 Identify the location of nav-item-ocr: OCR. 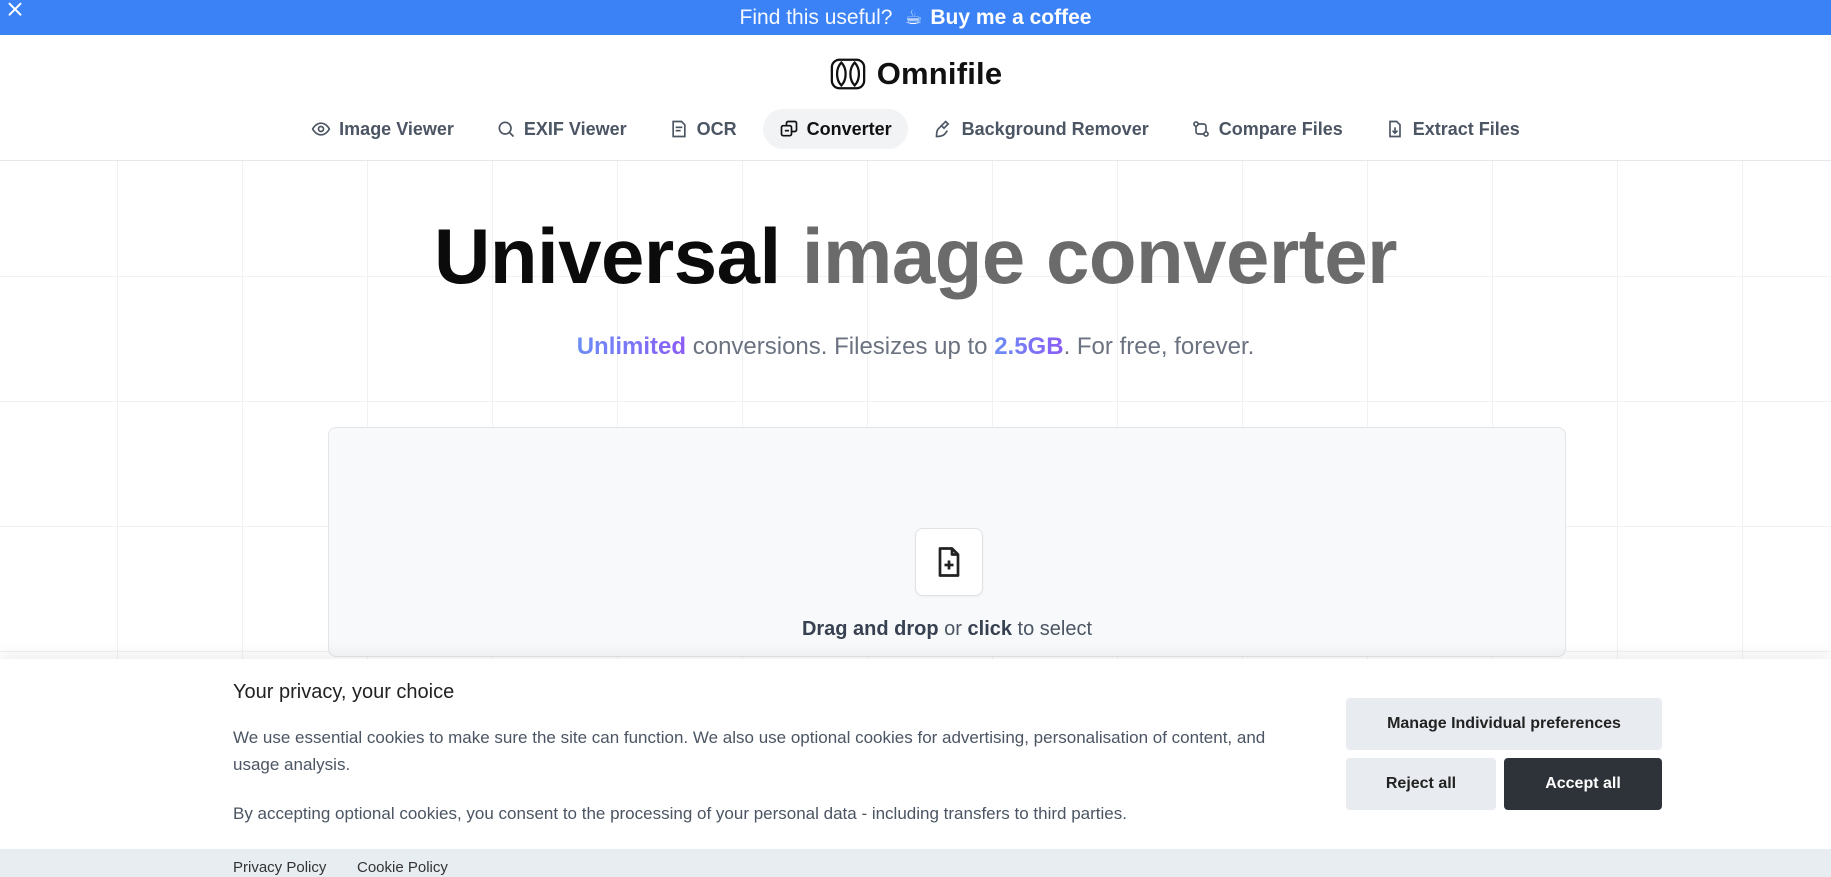
(703, 129).